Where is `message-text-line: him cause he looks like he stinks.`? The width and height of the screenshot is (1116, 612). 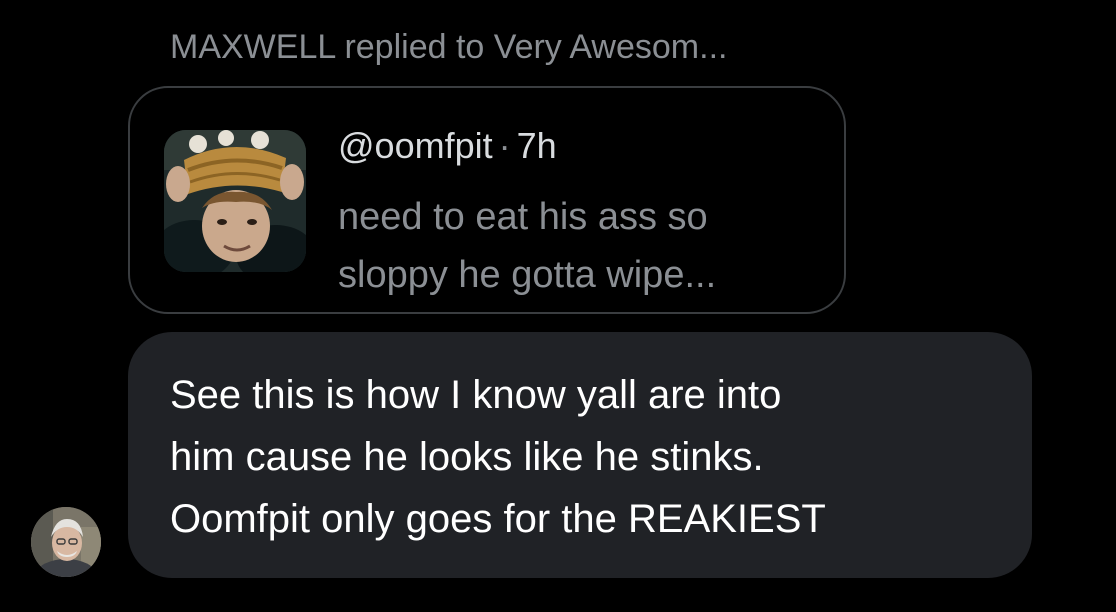
message-text-line: him cause he looks like he stinks. is located at coordinates (467, 457).